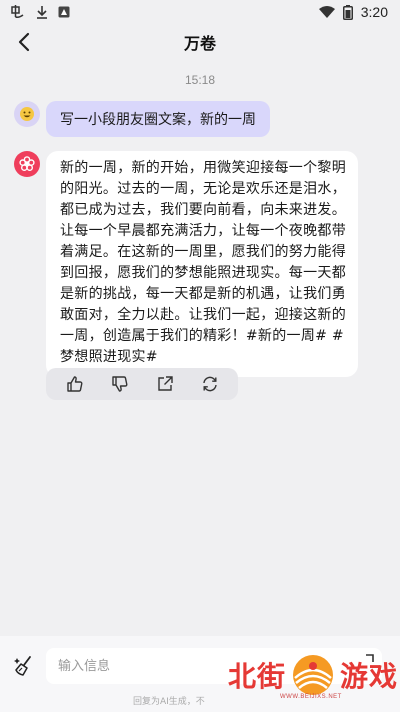 The height and width of the screenshot is (712, 400). I want to click on flower-logo-icon, so click(27, 164).